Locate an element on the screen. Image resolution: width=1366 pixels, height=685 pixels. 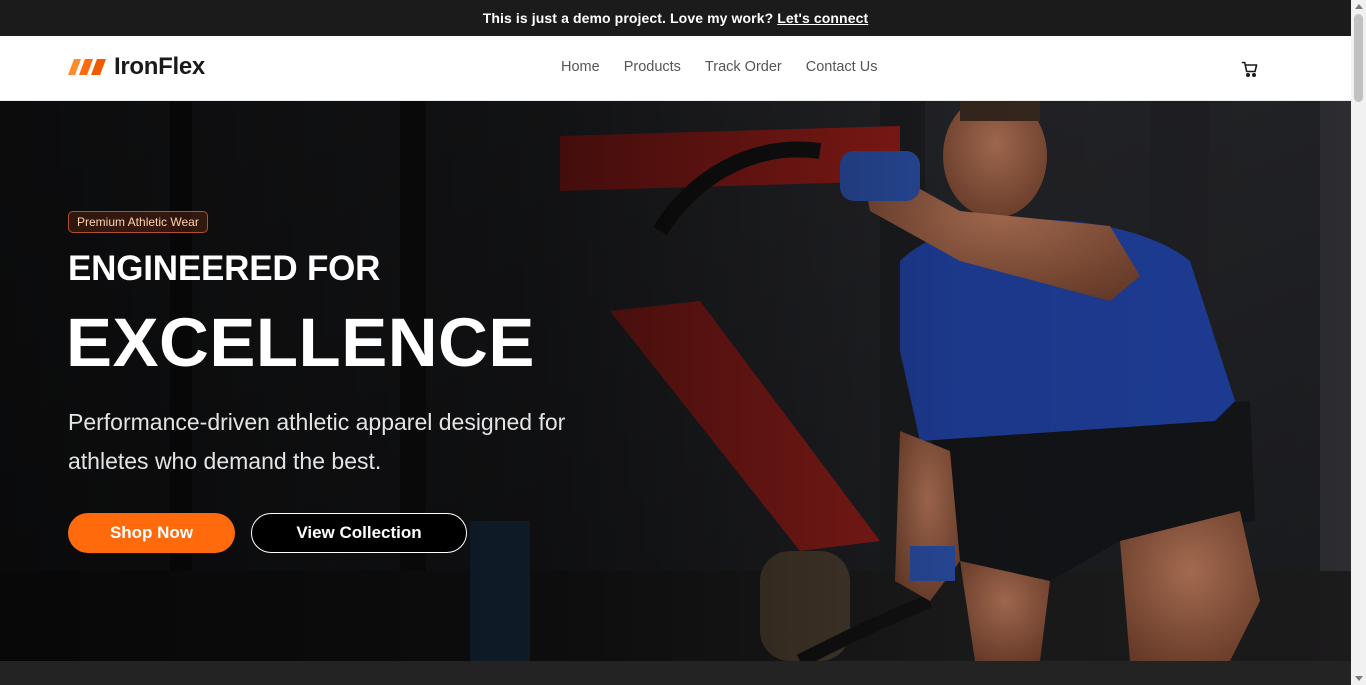
nav-link-contact-us: Contact Us is located at coordinates (842, 67).